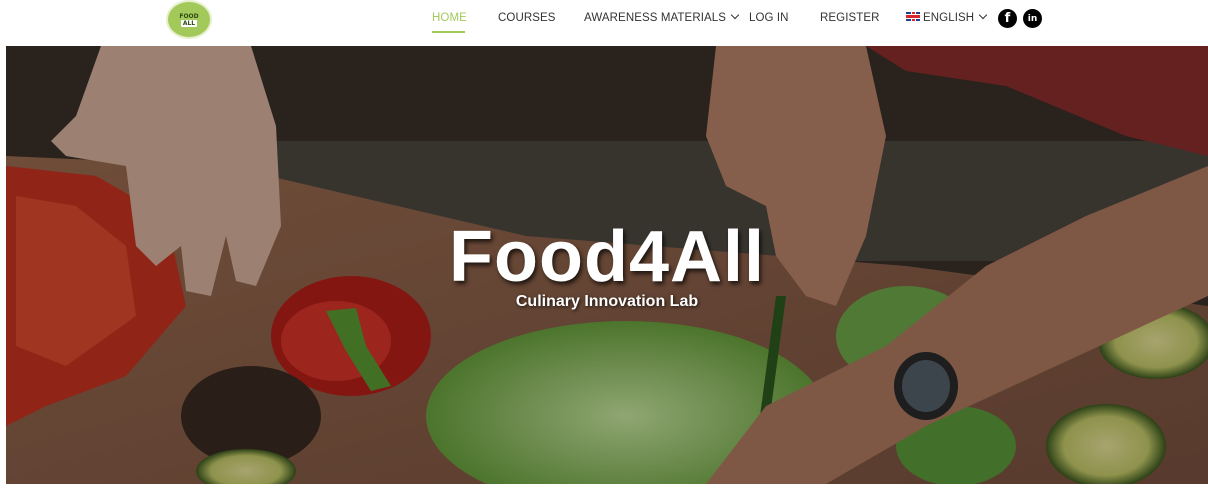 Image resolution: width=1208 pixels, height=489 pixels. Describe the element at coordinates (449, 18) in the screenshot. I see `nav-home: HOME` at that location.